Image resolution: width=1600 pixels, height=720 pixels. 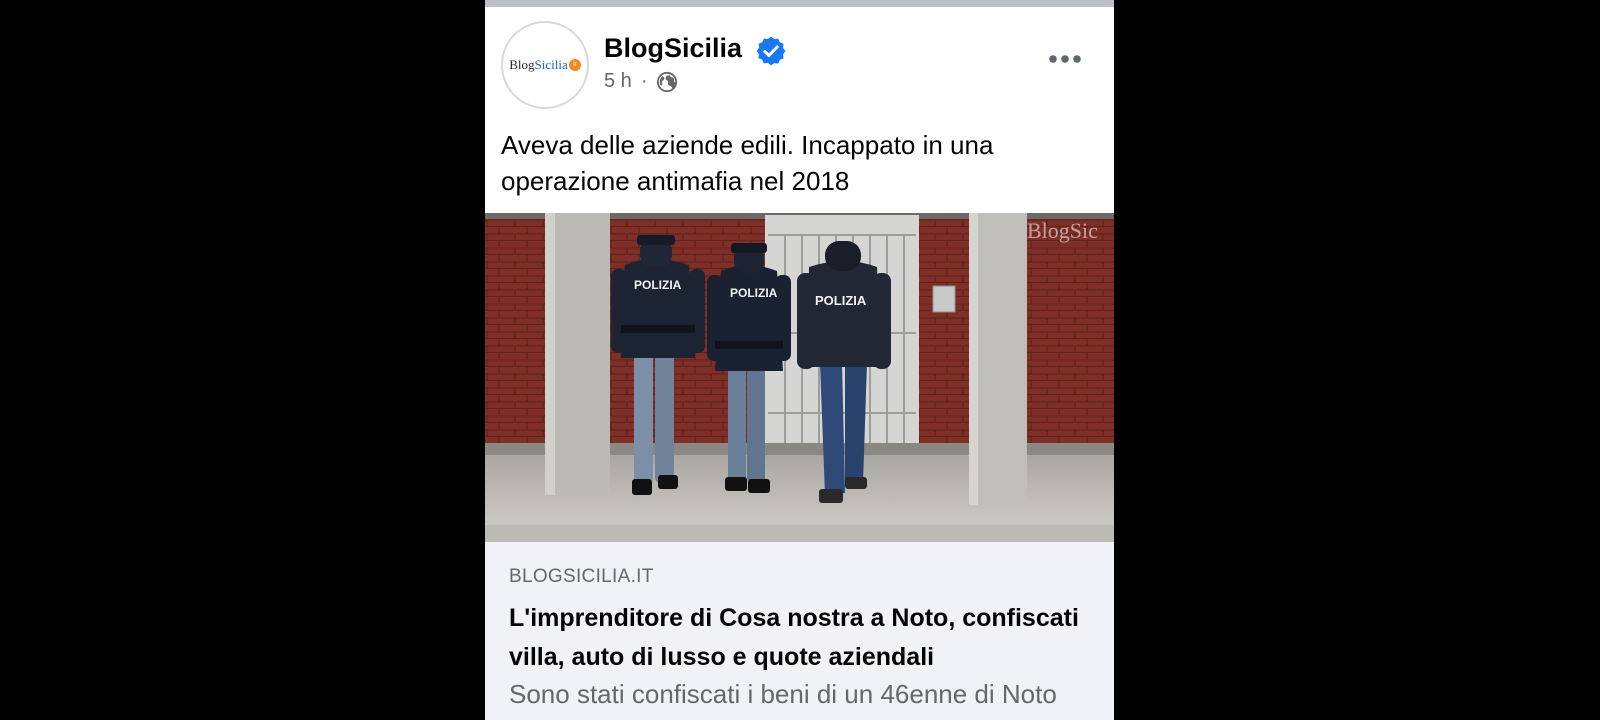 I want to click on logo-text-blog: Blog, so click(x=522, y=64).